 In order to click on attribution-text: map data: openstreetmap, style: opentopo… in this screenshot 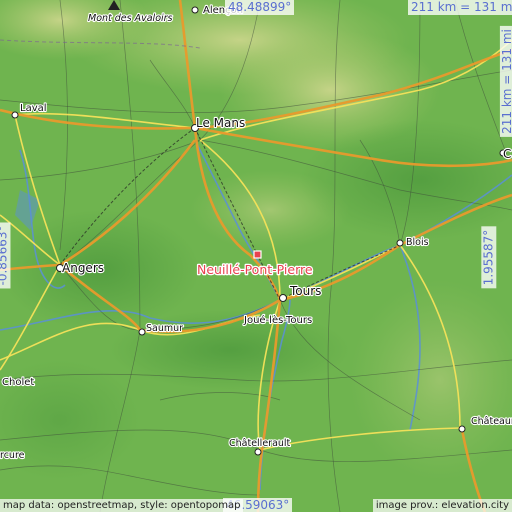, I will do `click(122, 505)`.